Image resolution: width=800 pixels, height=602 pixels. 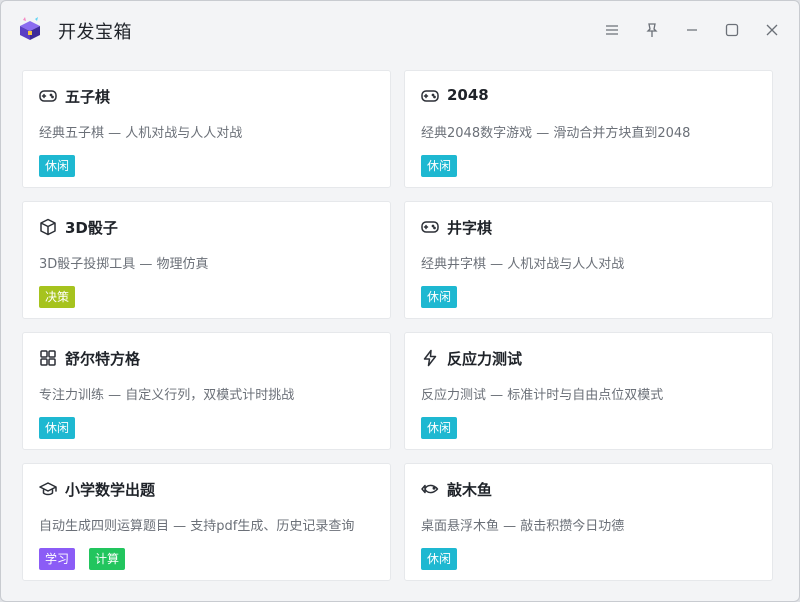 What do you see at coordinates (48, 227) in the screenshot?
I see `cube-icon` at bounding box center [48, 227].